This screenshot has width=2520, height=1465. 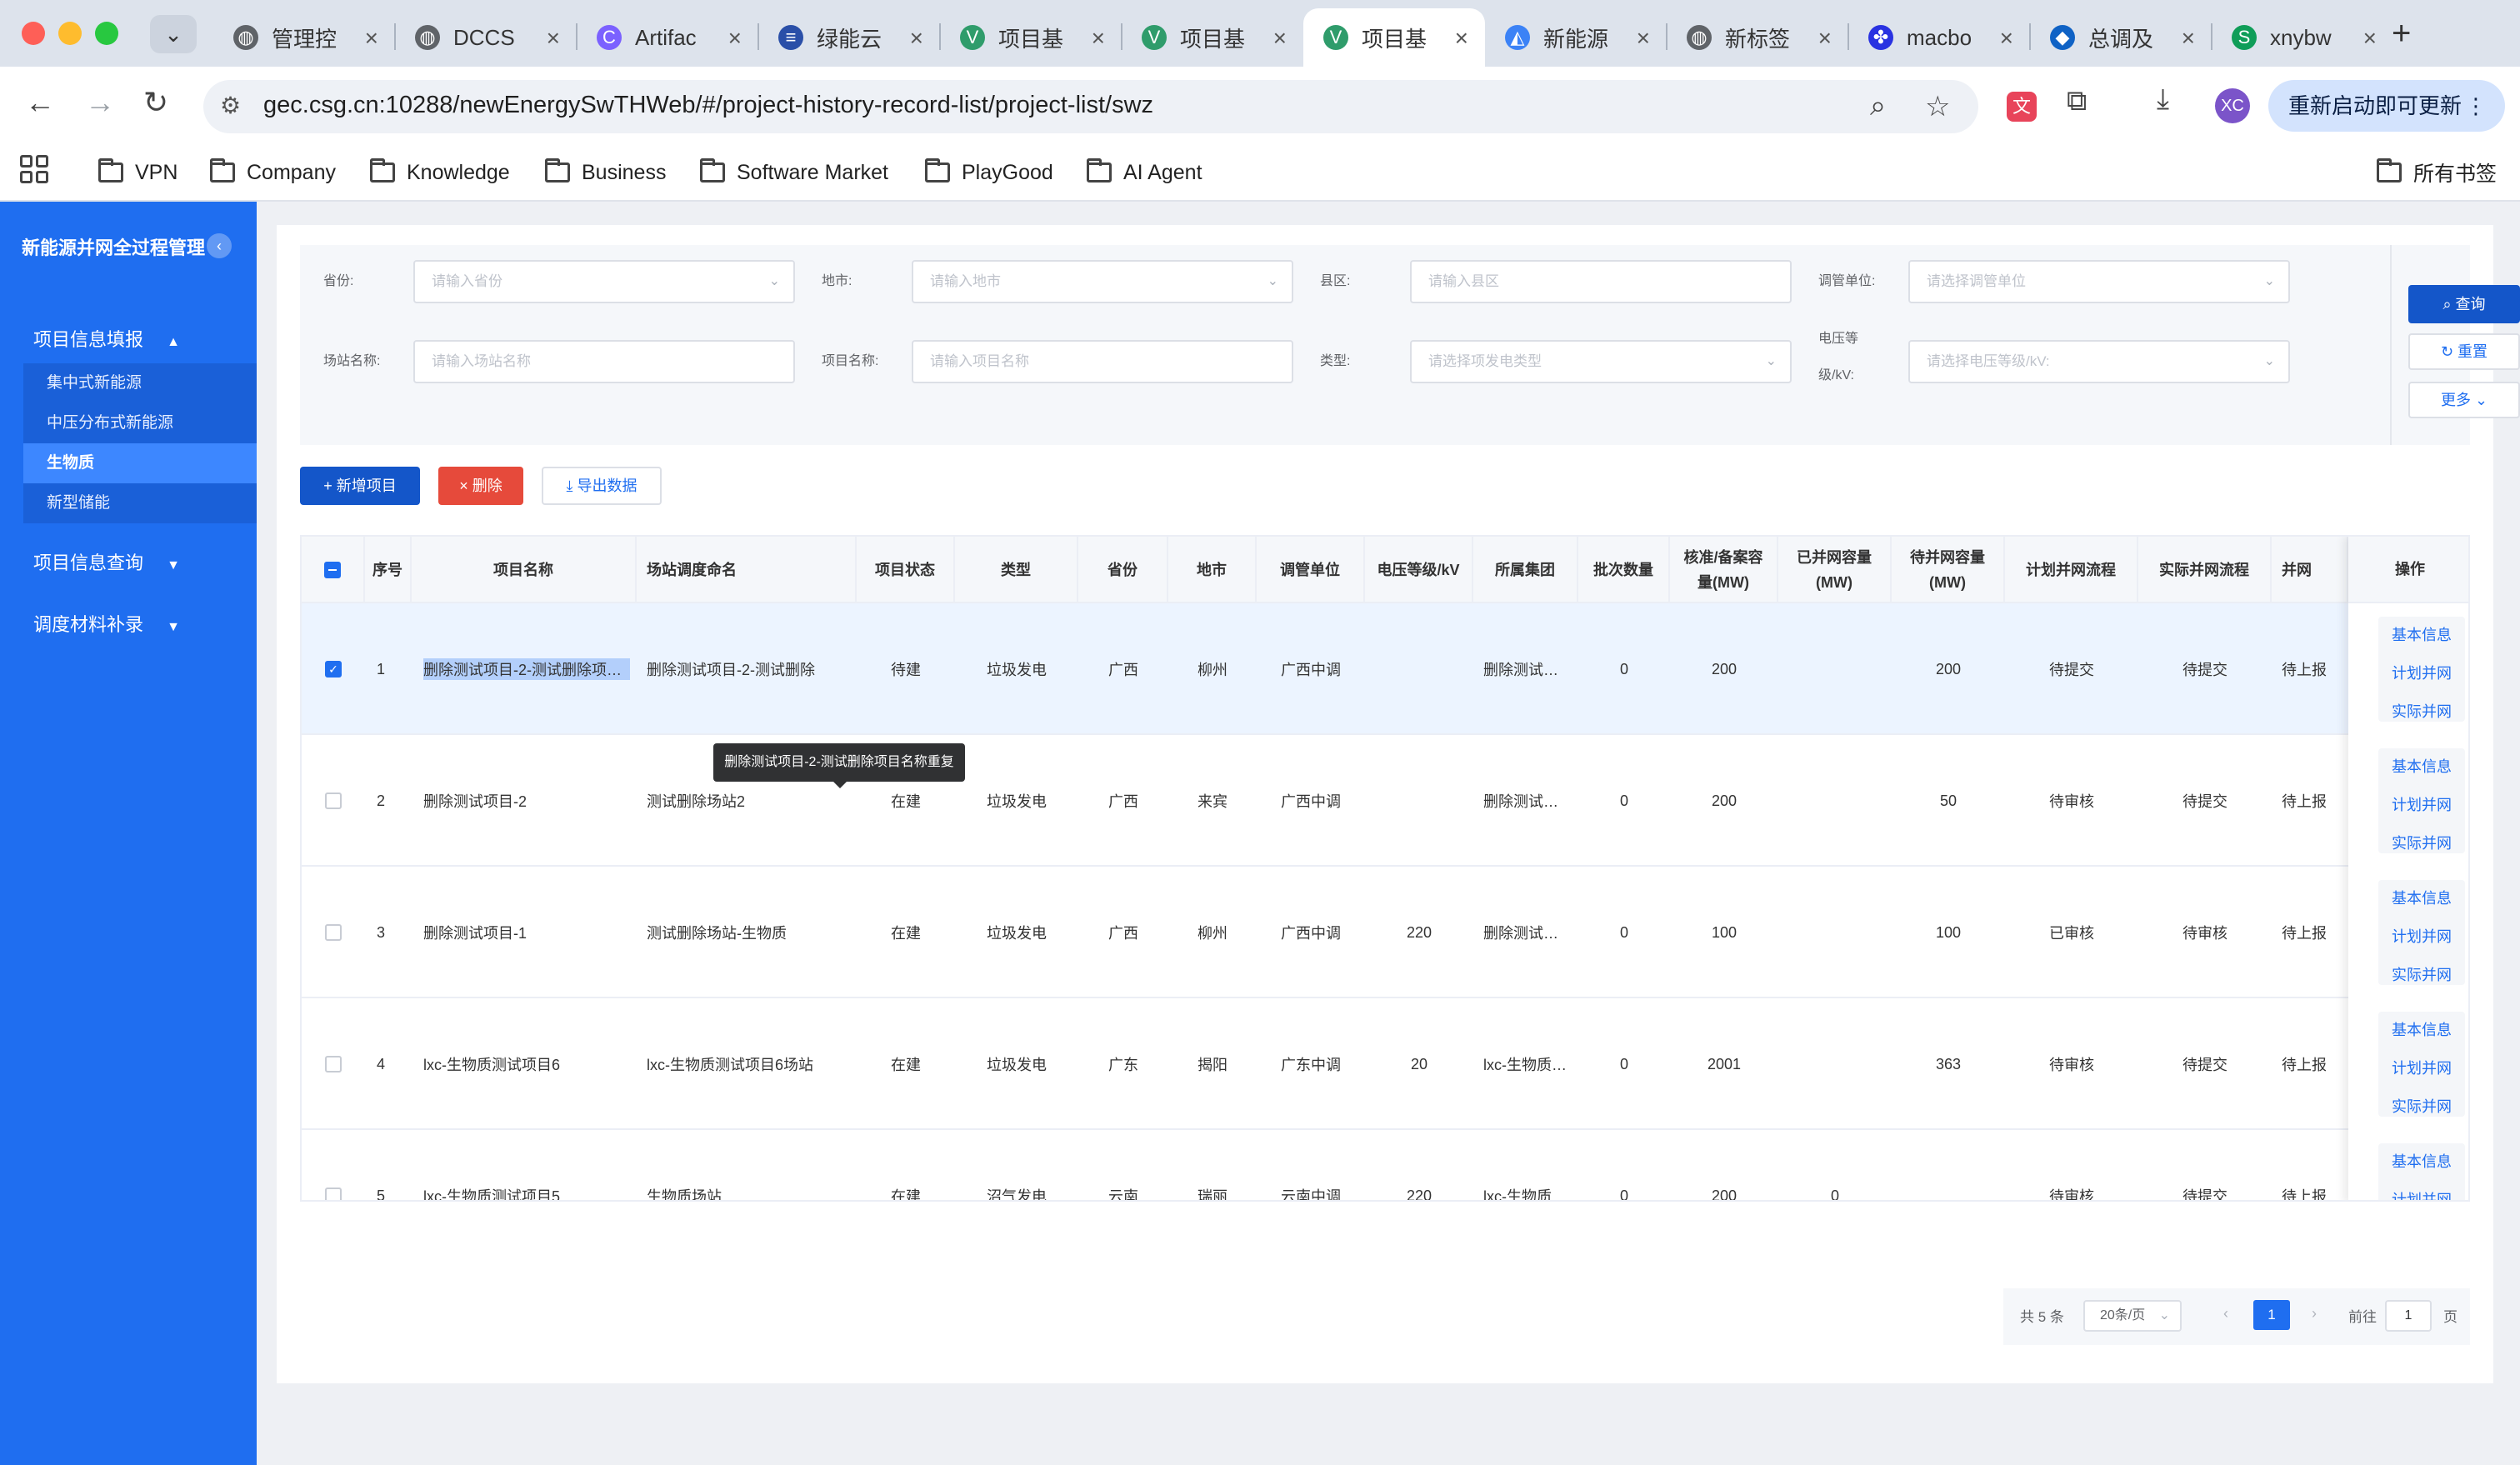 What do you see at coordinates (440, 172) in the screenshot?
I see `bookmark-item: Knowledge` at bounding box center [440, 172].